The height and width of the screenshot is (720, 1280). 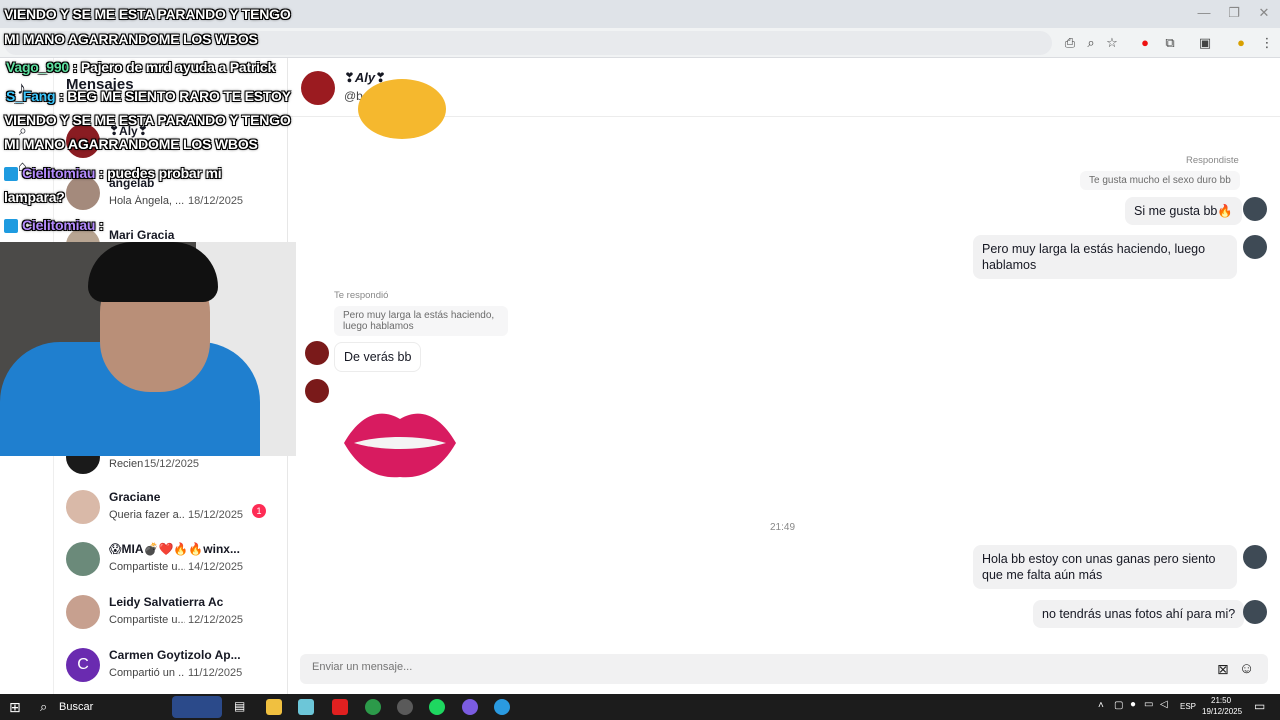 What do you see at coordinates (1133, 704) in the screenshot?
I see `microphone-icon: ●` at bounding box center [1133, 704].